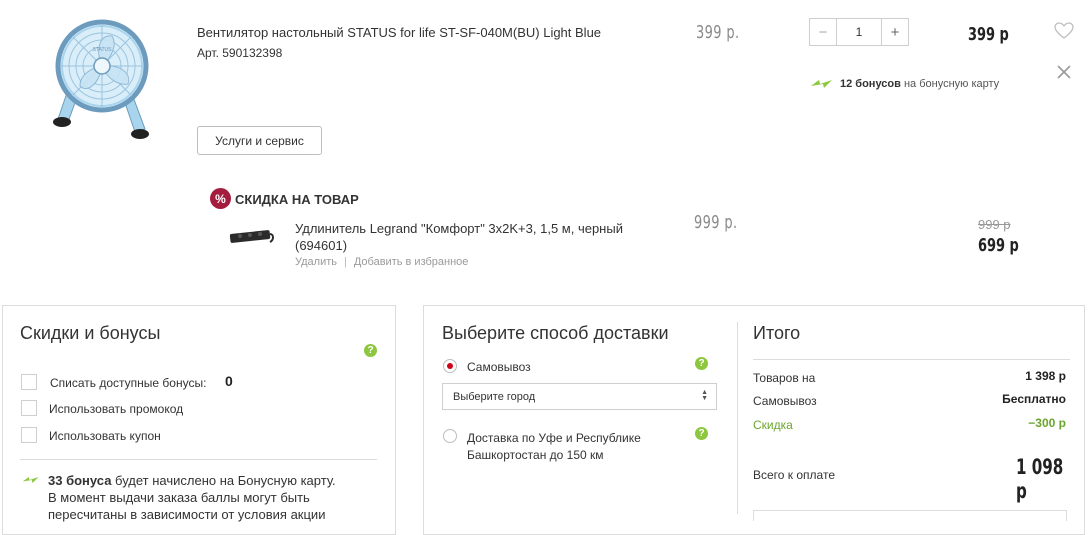 This screenshot has width=1090, height=535. I want to click on remove-link: Удалить, so click(316, 262).